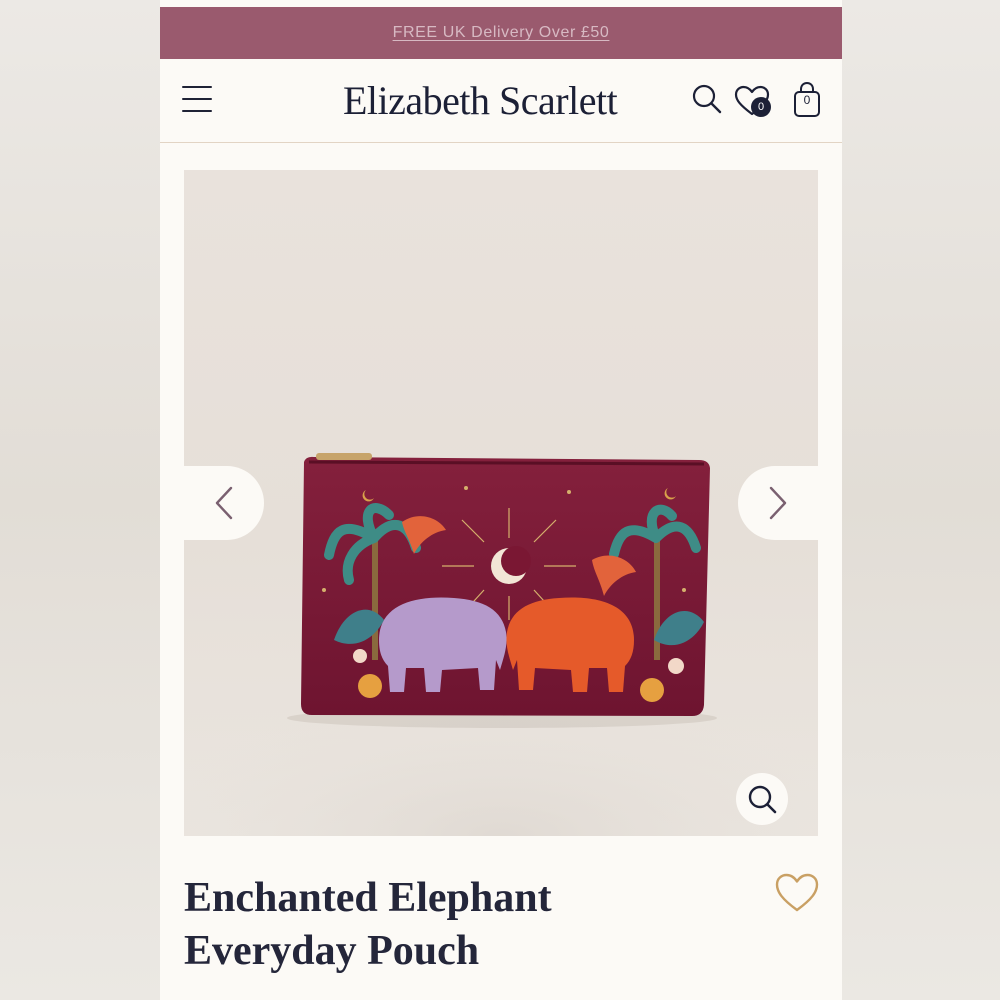  I want to click on previous-image-button, so click(224, 503).